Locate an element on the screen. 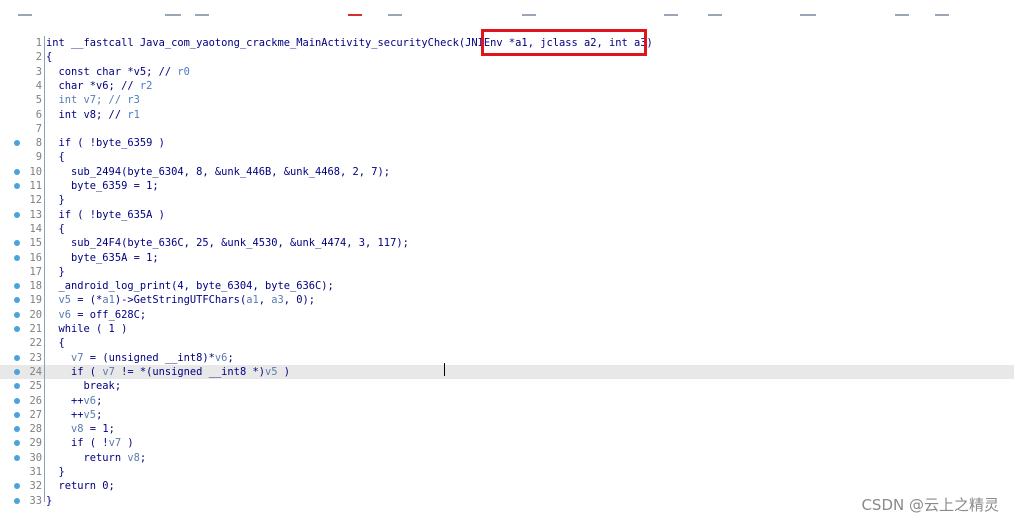  variable-token: int v7; // is located at coordinates (87, 100).